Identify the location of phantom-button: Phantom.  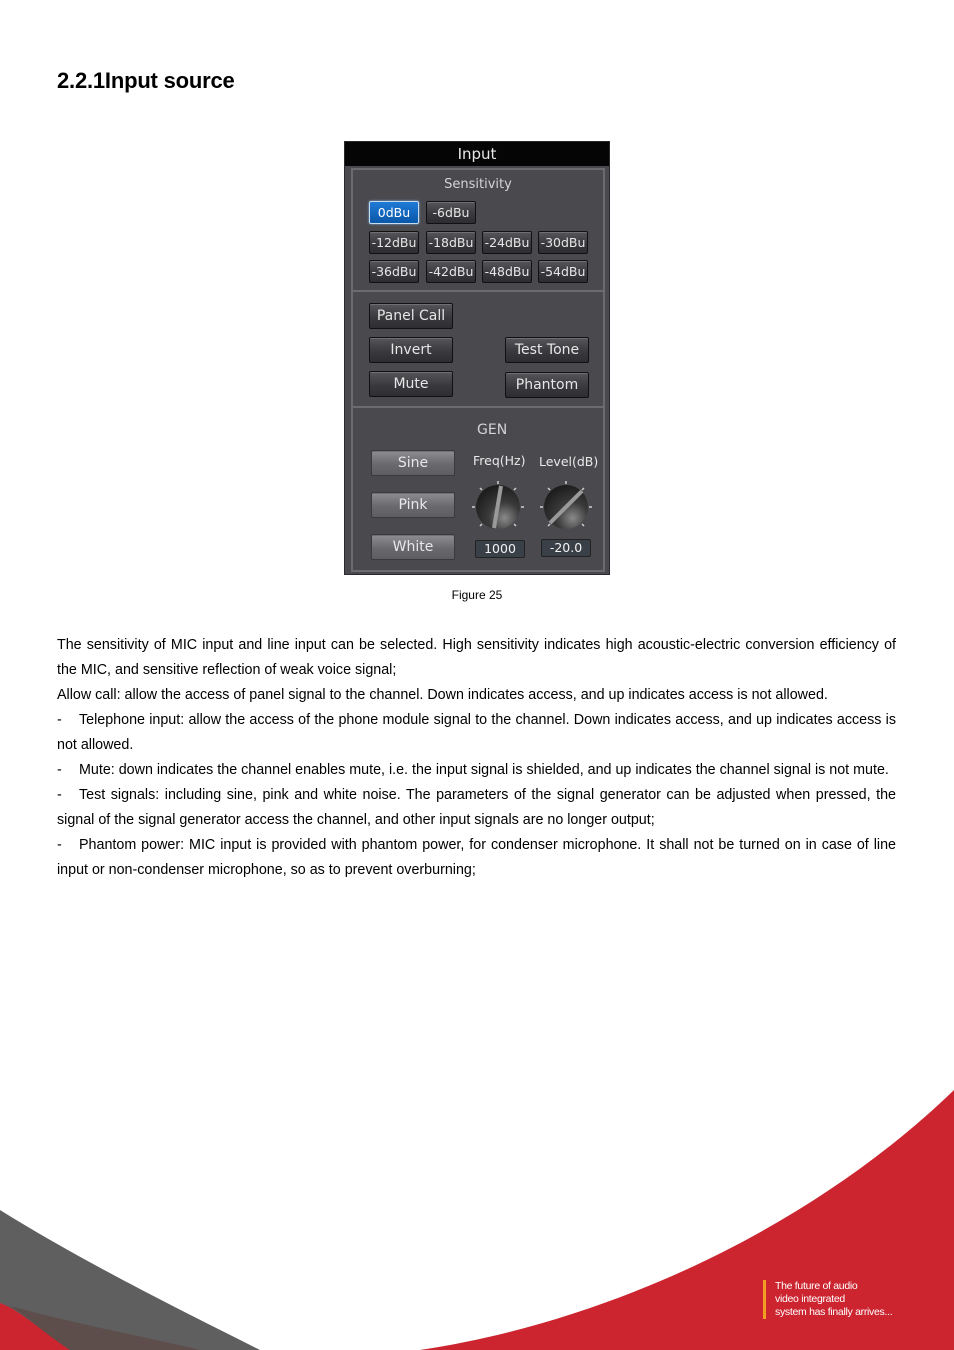
(547, 385).